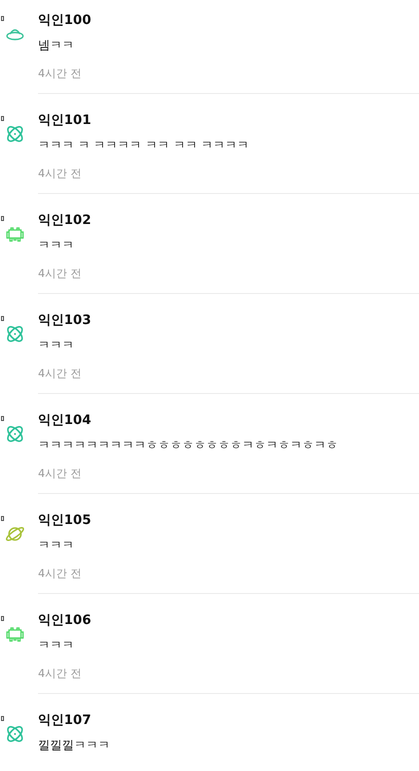 This screenshot has width=419, height=771. What do you see at coordinates (65, 321) in the screenshot?
I see `author-name: 익인103` at bounding box center [65, 321].